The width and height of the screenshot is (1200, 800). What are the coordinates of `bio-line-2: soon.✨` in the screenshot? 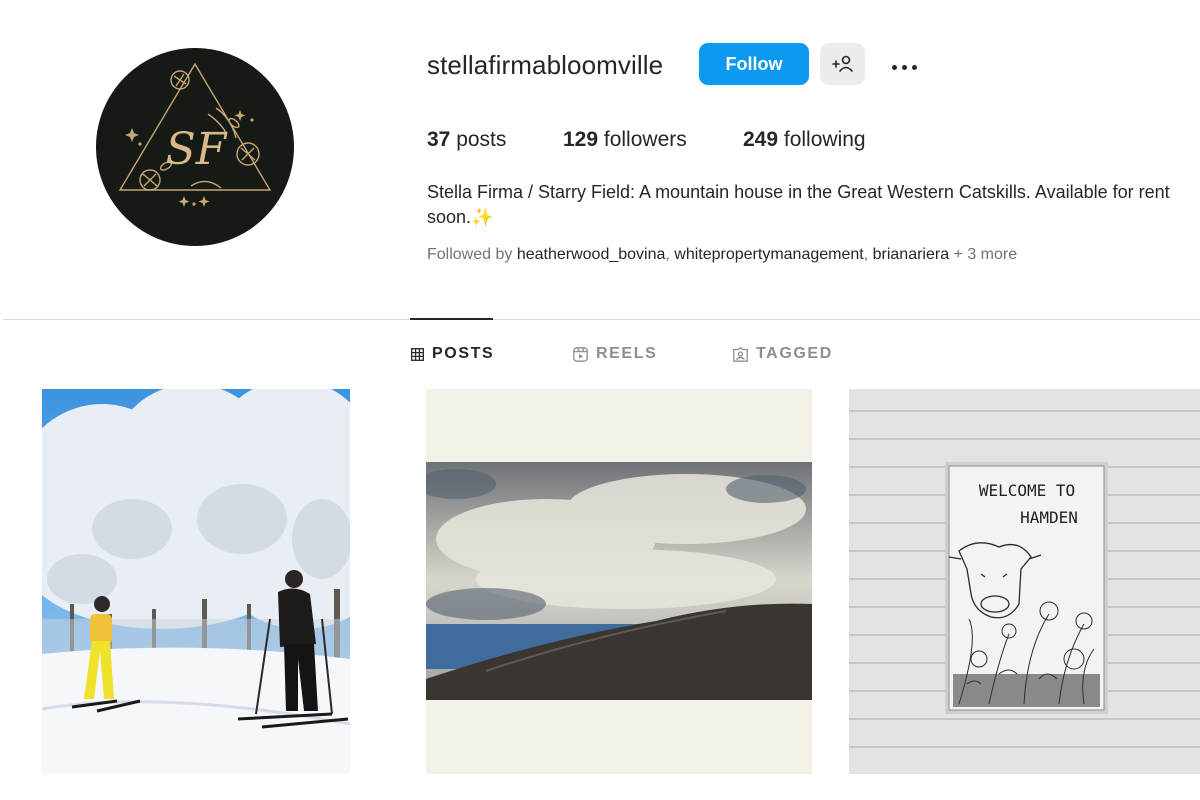 It's located at (813, 217).